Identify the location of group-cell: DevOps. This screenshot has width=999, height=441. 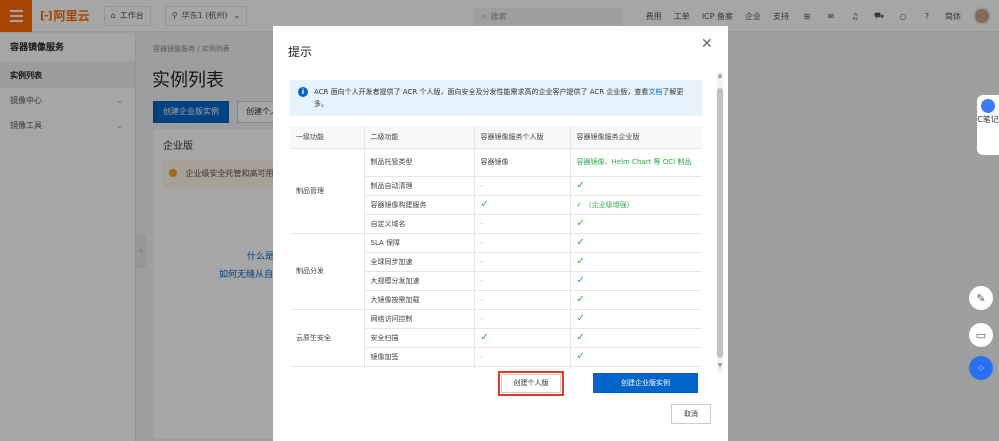
(327, 367).